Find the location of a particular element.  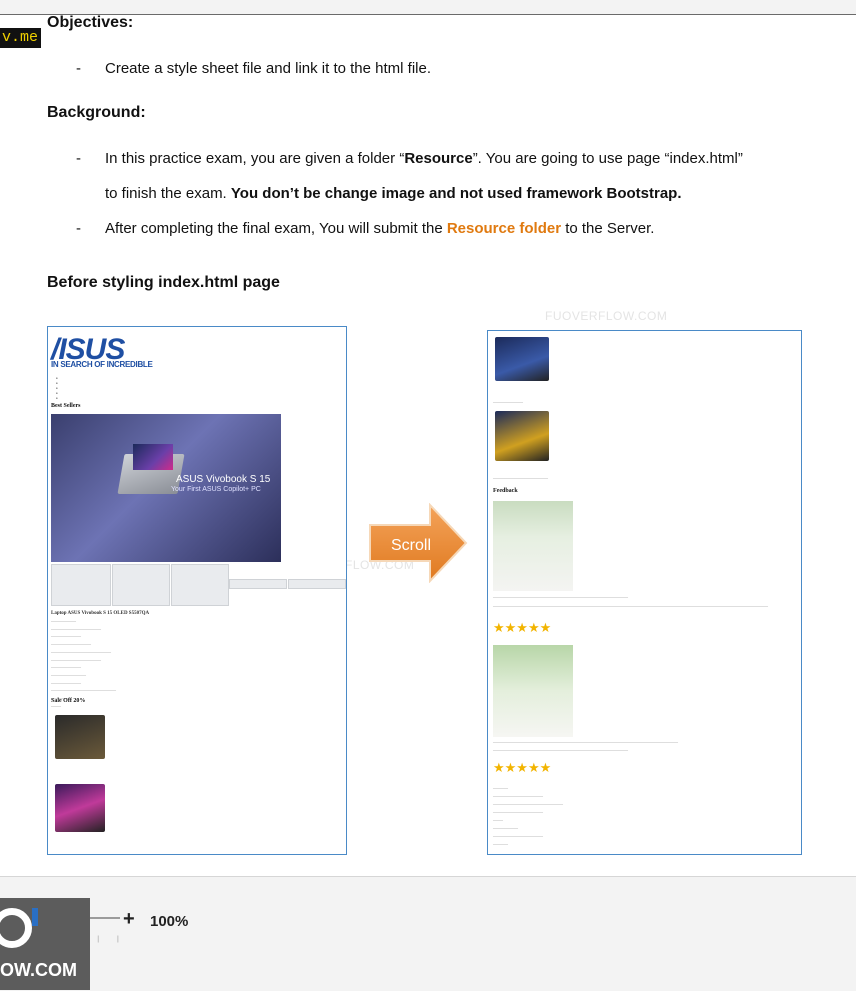

review-text: ————————————————————————————————————— is located at coordinates (585, 743).